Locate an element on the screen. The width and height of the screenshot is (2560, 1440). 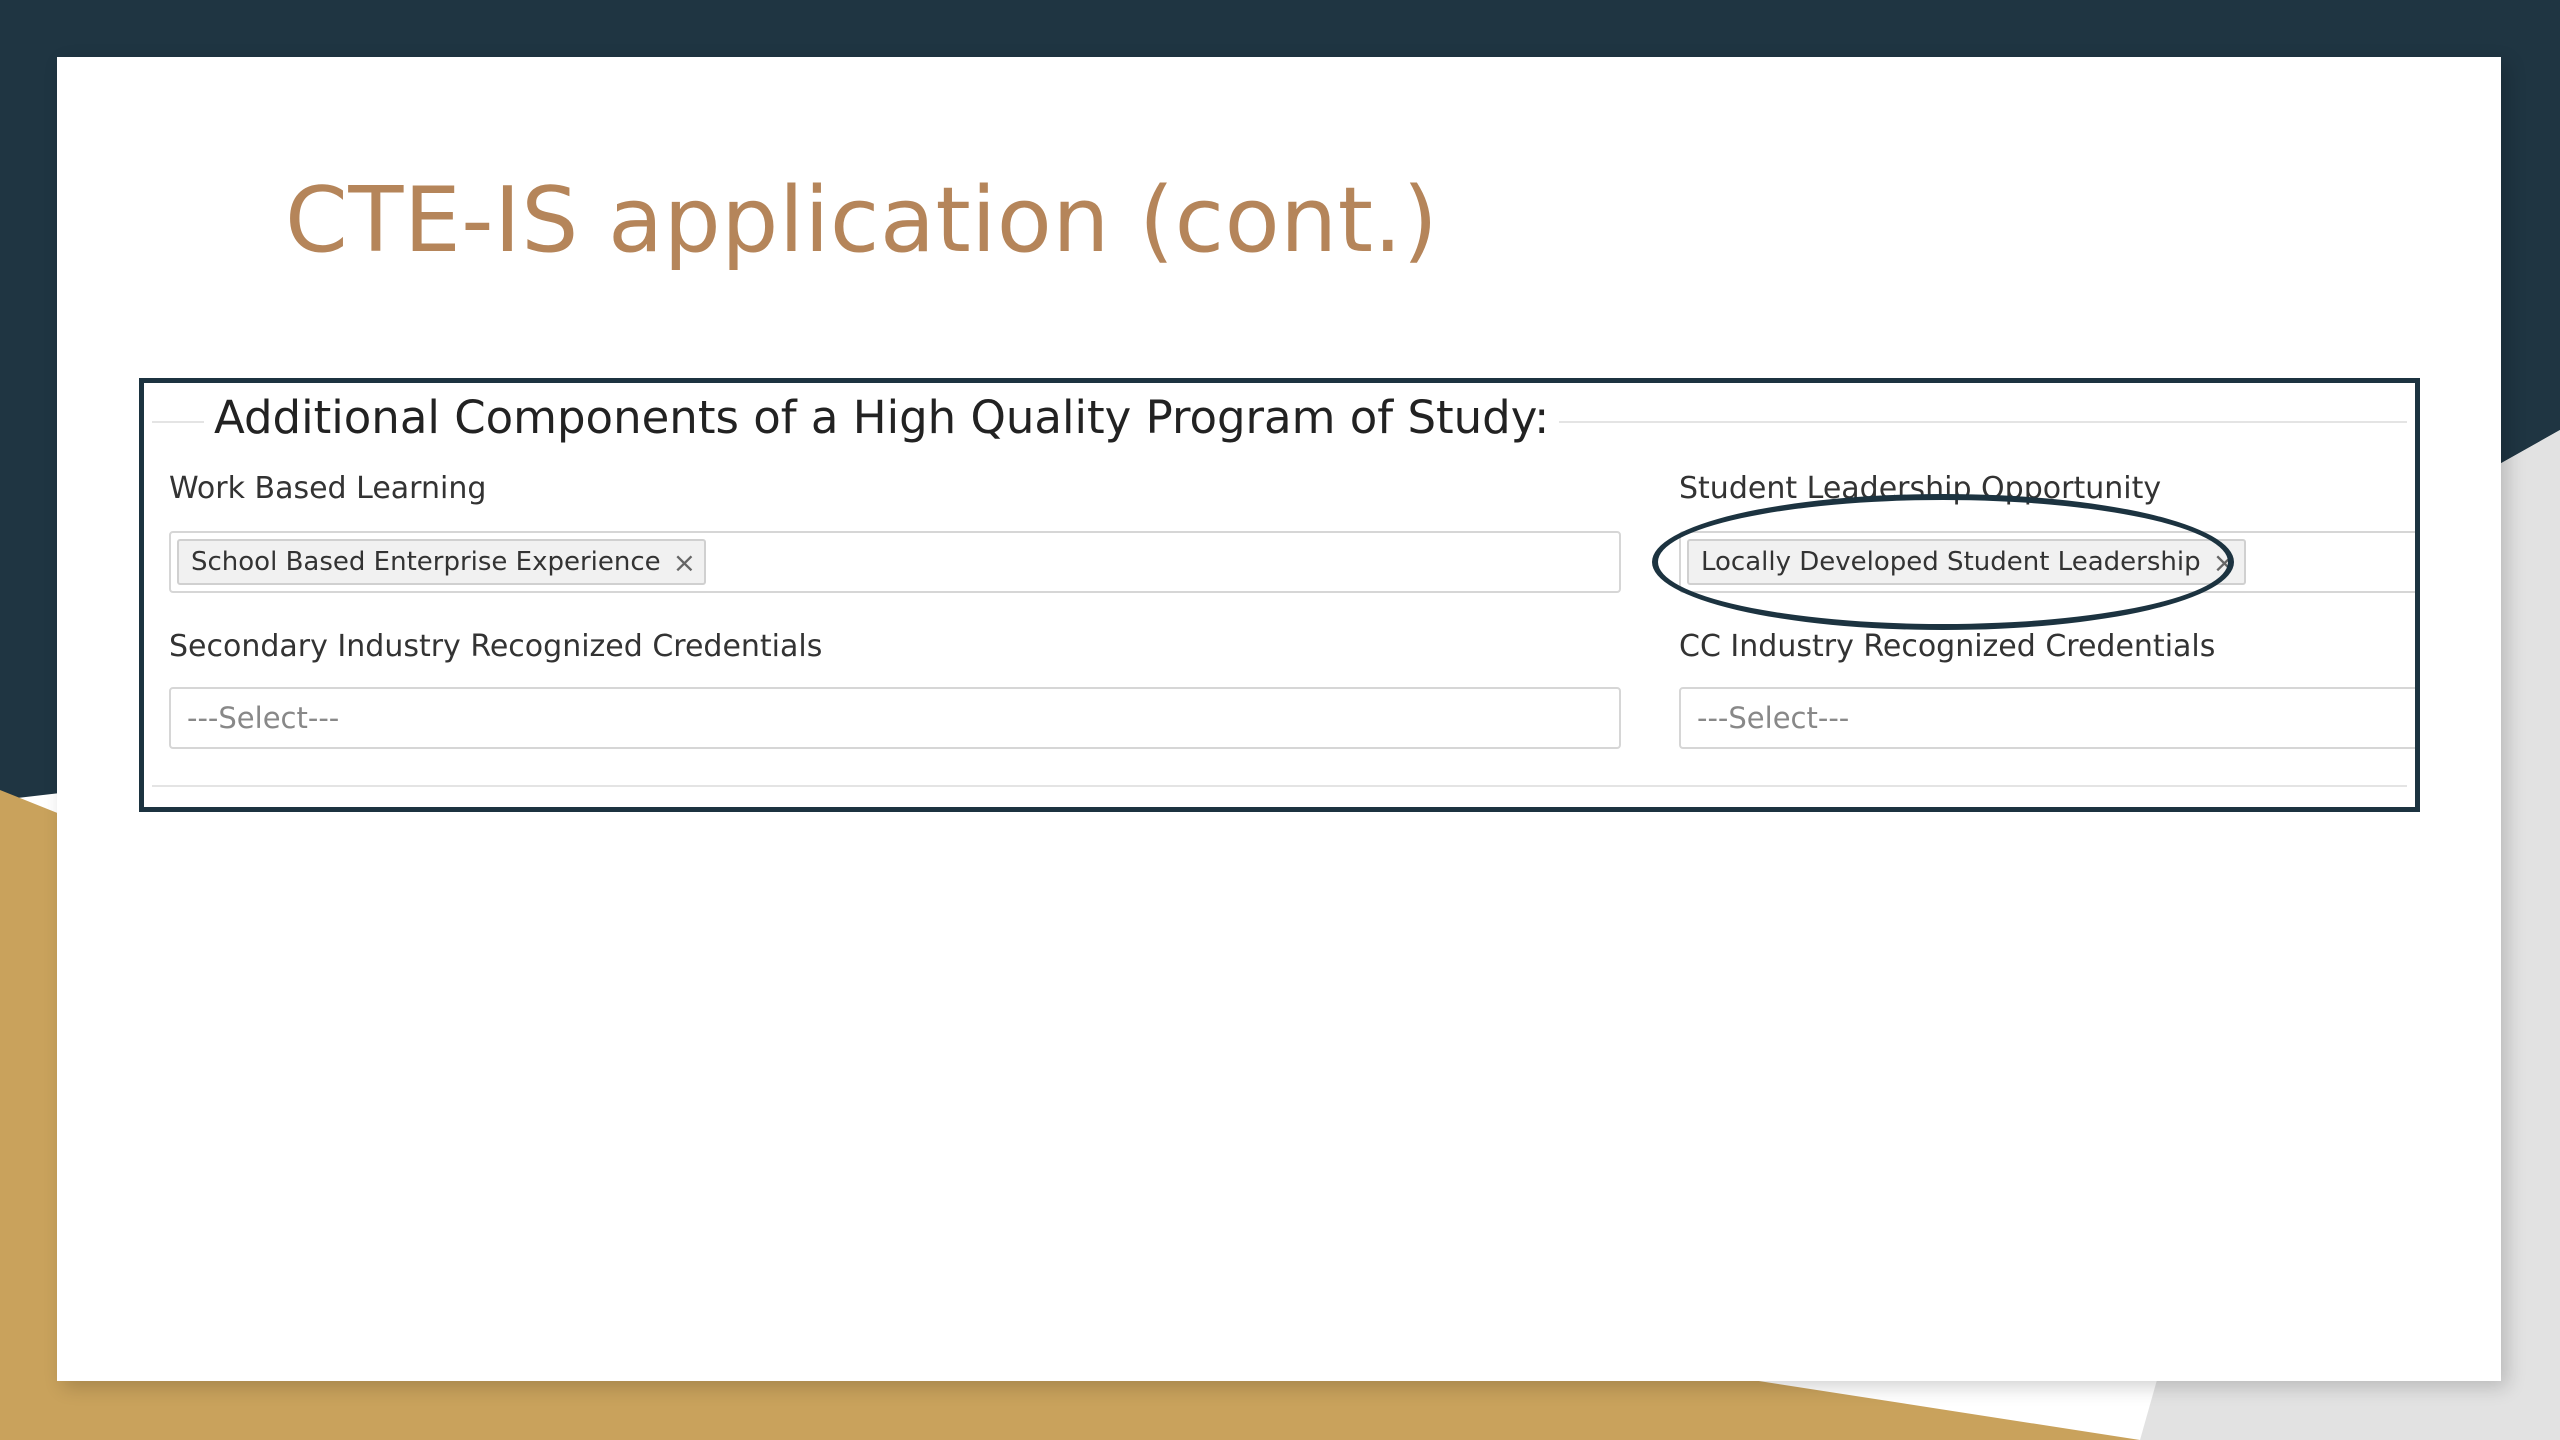
selected-chip-student-leadership: Locally Developed Student Leadership × is located at coordinates (1967, 562).